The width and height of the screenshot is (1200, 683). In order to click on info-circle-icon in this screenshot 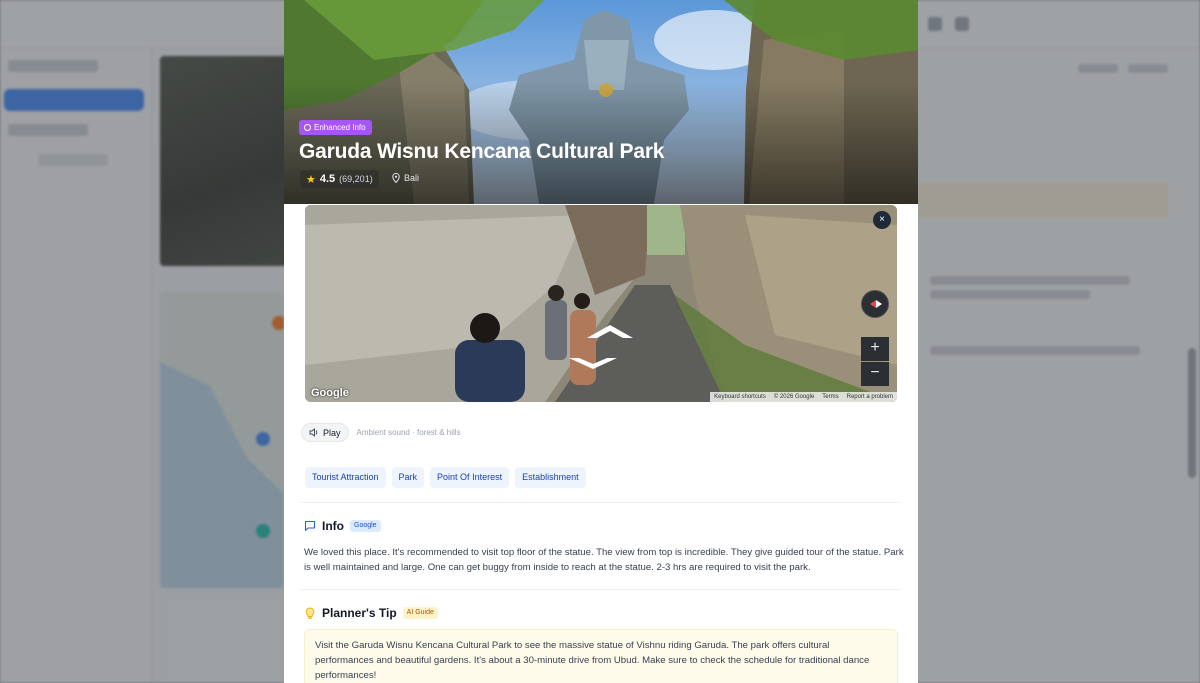, I will do `click(307, 127)`.